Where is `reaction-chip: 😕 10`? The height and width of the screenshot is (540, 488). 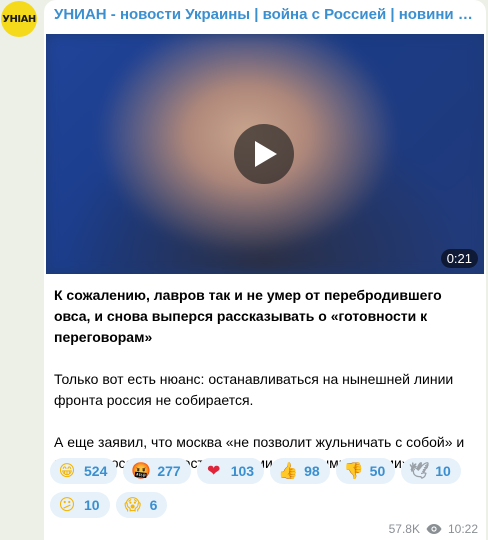 reaction-chip: 😕 10 is located at coordinates (80, 505).